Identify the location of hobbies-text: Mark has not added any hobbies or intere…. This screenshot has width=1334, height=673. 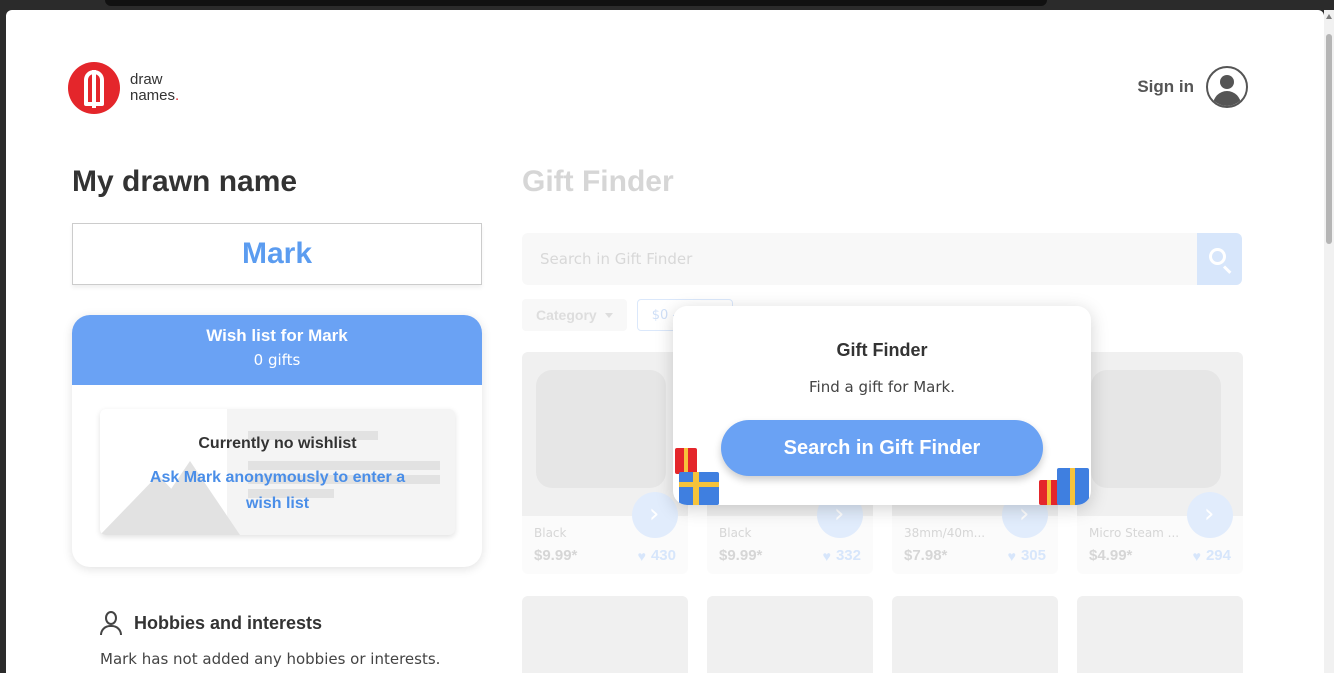
(270, 659).